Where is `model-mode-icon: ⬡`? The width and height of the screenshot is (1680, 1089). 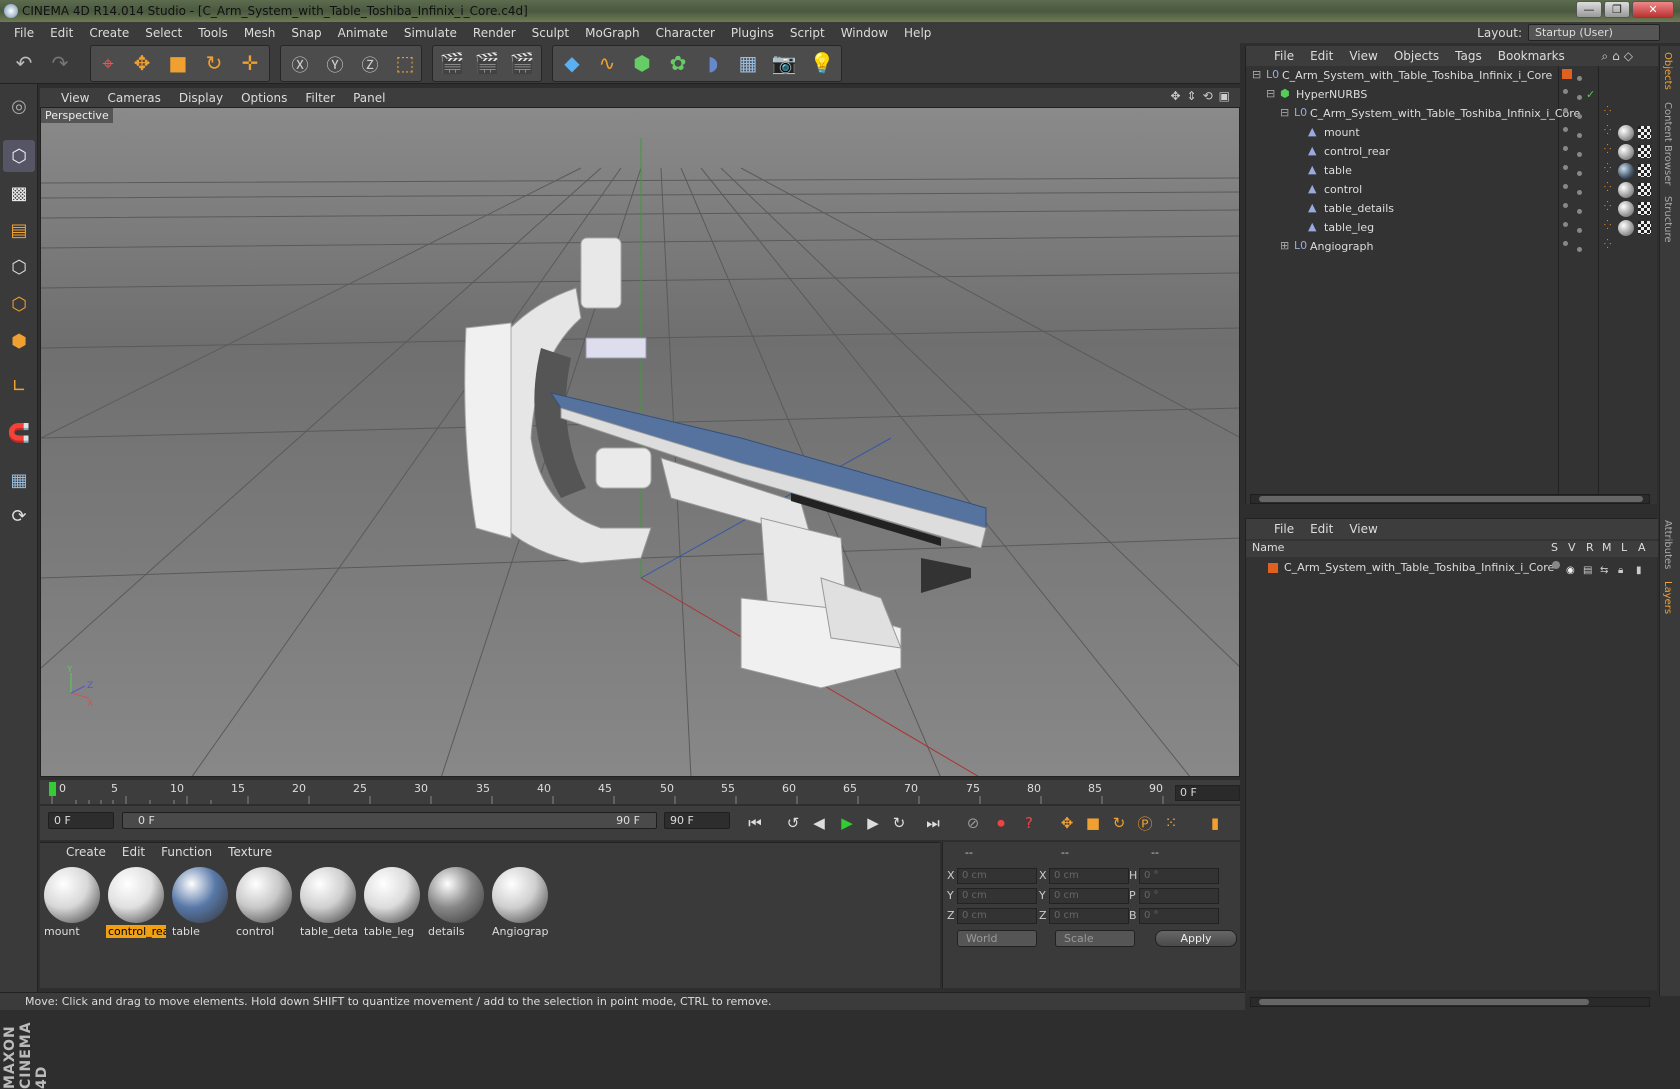 model-mode-icon: ⬡ is located at coordinates (19, 156).